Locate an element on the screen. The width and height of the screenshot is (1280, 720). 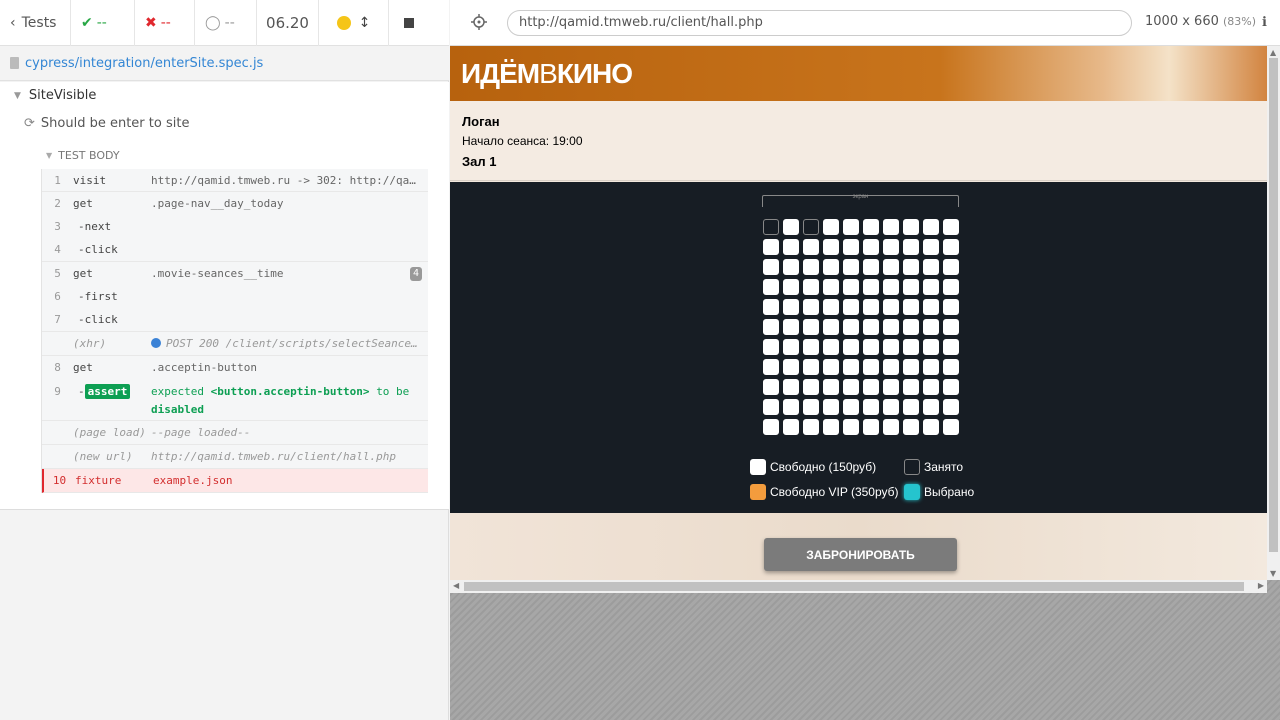
scroll-left-icon: ◀ is located at coordinates (456, 585).